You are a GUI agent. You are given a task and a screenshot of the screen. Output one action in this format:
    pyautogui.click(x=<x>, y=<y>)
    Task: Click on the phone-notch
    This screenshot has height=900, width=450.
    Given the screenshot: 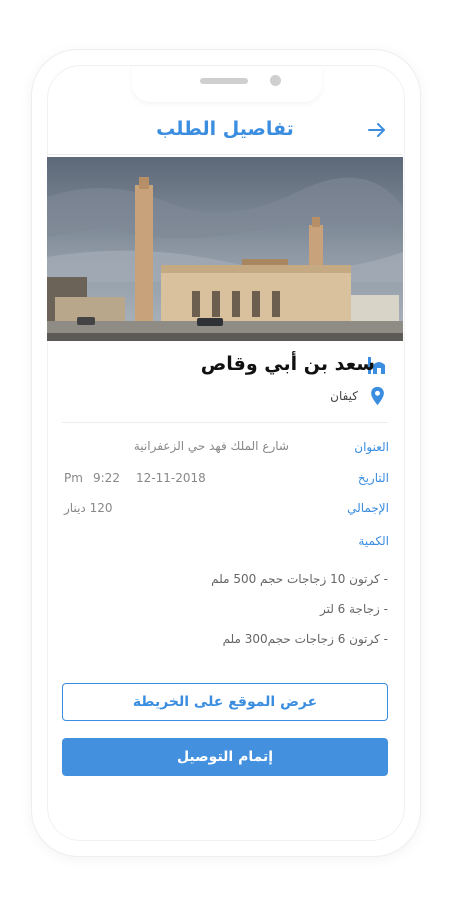 What is the action you would take?
    pyautogui.click(x=227, y=84)
    